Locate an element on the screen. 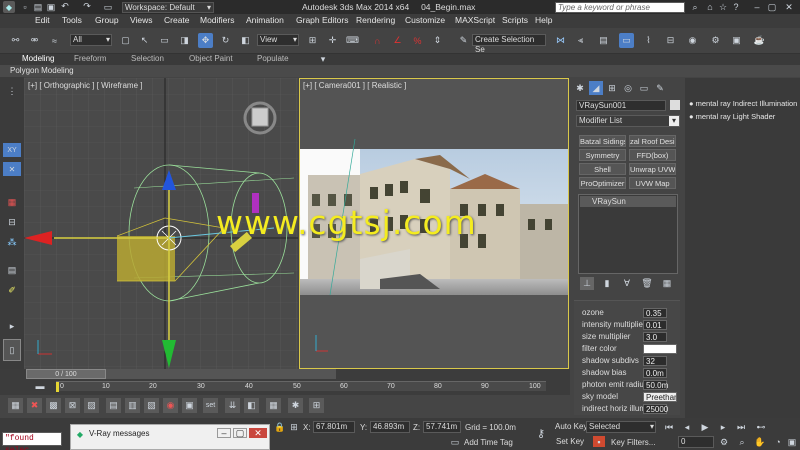 This screenshot has height=450, width=800. utilities-tab-icon: ✎ is located at coordinates (660, 88).